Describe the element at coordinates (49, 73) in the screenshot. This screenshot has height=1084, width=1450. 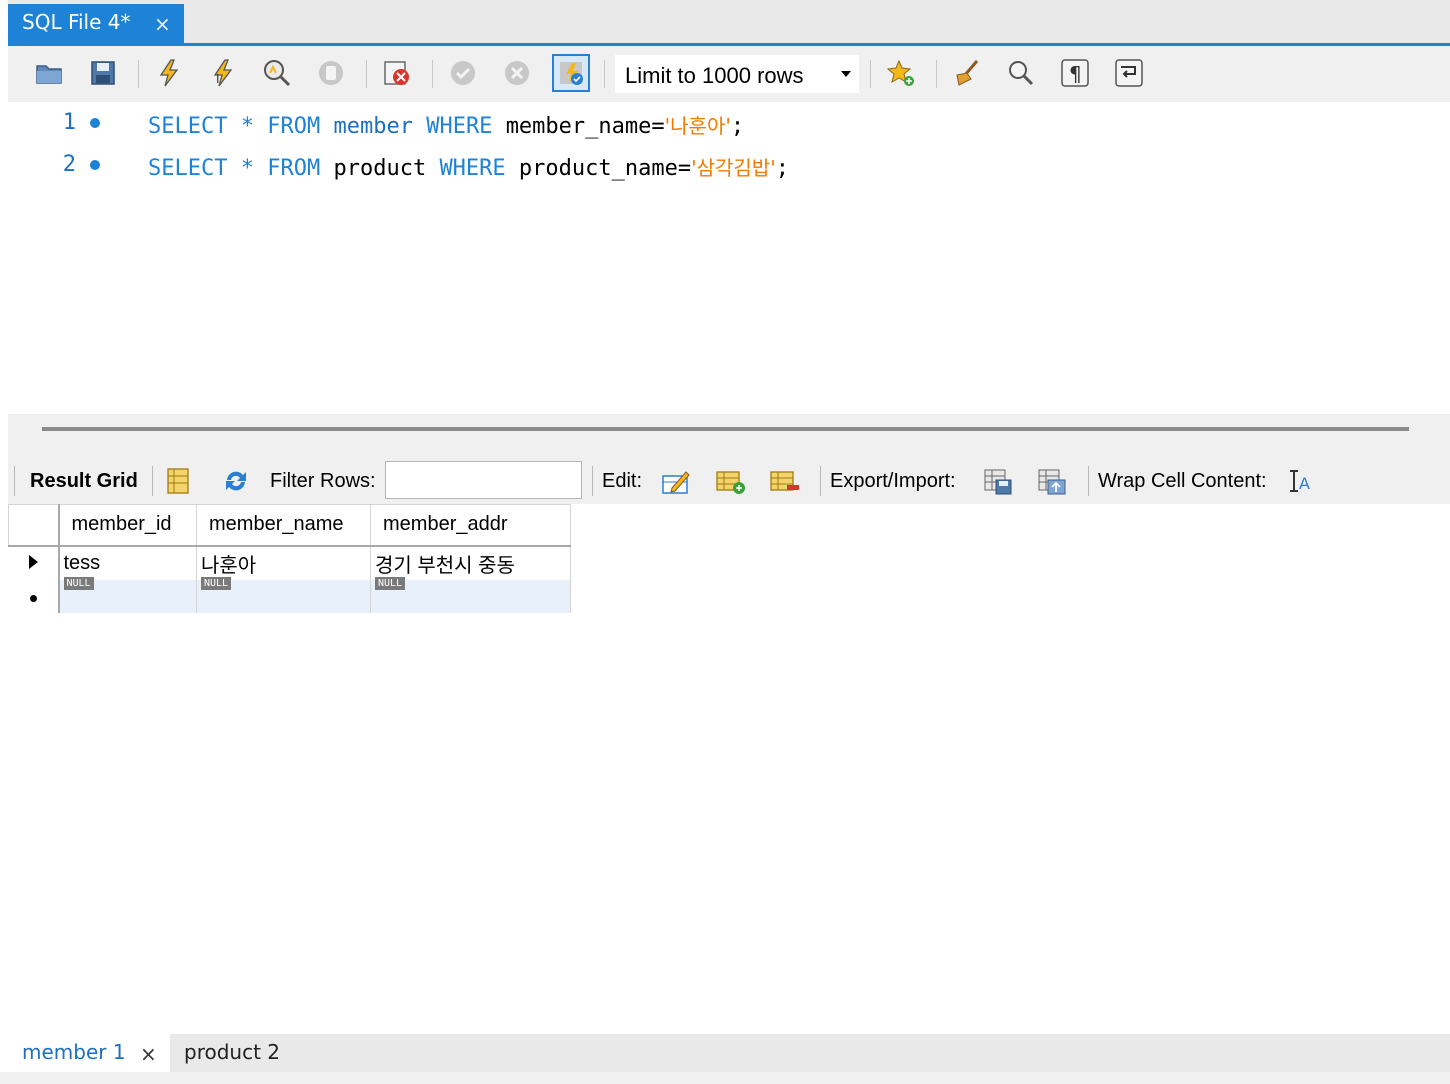
I see `open-folder-icon` at that location.